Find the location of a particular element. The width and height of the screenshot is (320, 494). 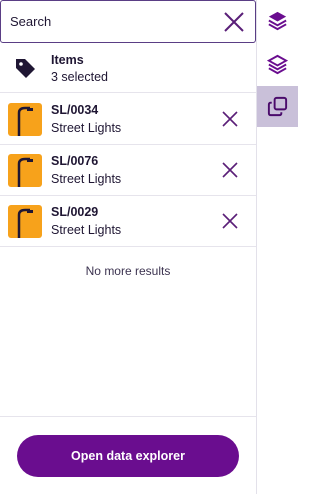

copy-icon is located at coordinates (277, 106).